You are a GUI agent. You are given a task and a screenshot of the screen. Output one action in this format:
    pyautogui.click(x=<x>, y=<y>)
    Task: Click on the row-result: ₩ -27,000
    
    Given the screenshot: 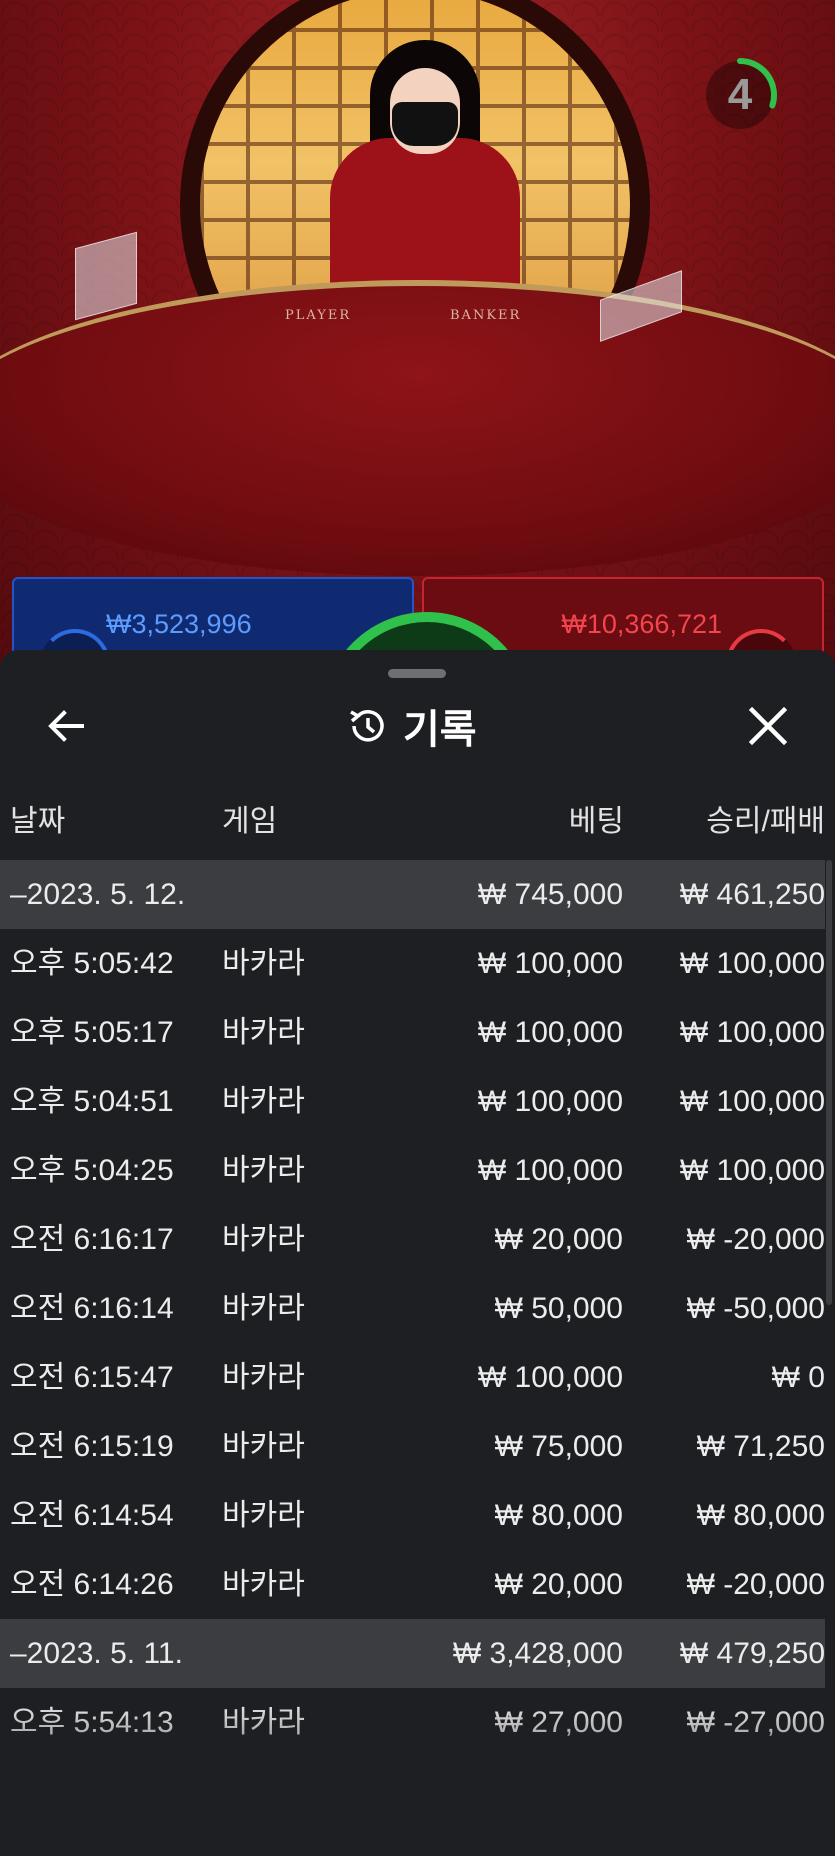 What is the action you would take?
    pyautogui.click(x=755, y=1722)
    